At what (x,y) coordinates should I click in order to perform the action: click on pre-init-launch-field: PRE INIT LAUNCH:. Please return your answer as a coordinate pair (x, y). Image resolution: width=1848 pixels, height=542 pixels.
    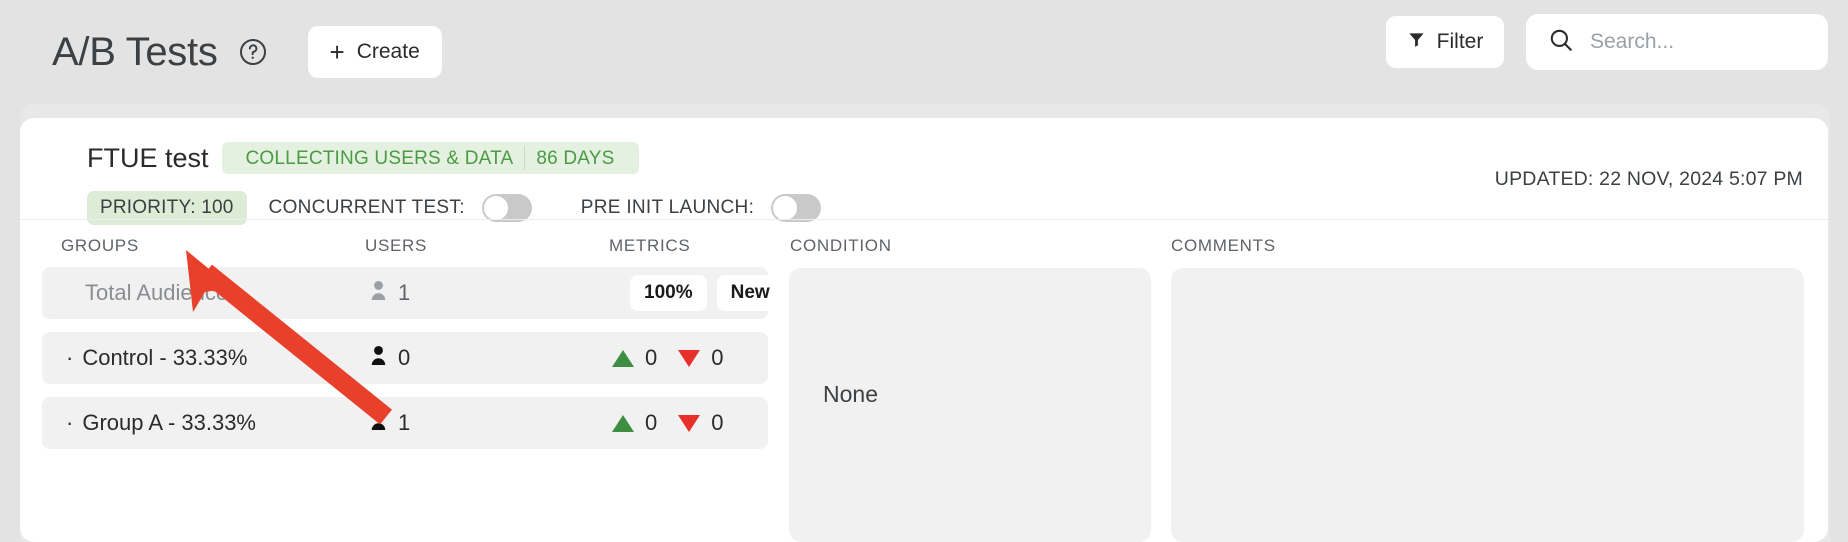
    Looking at the image, I should click on (701, 208).